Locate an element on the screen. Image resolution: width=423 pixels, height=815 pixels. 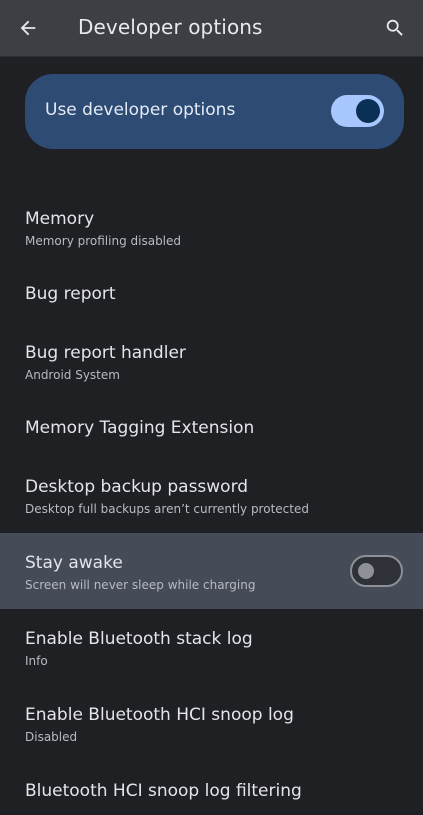
setting-bug-report: Bug report is located at coordinates (211, 295).